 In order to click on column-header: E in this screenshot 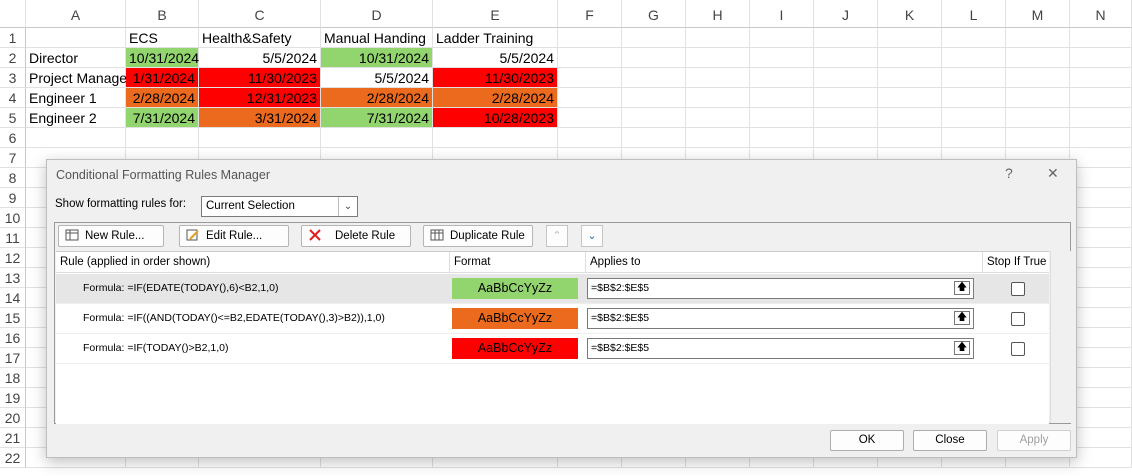, I will do `click(495, 14)`.